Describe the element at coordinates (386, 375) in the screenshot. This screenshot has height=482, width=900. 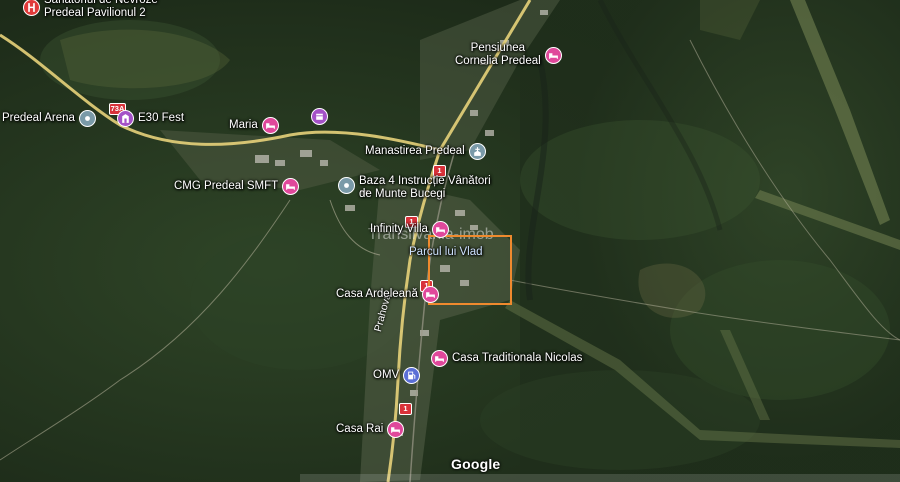
I see `poi-label: OMV` at that location.